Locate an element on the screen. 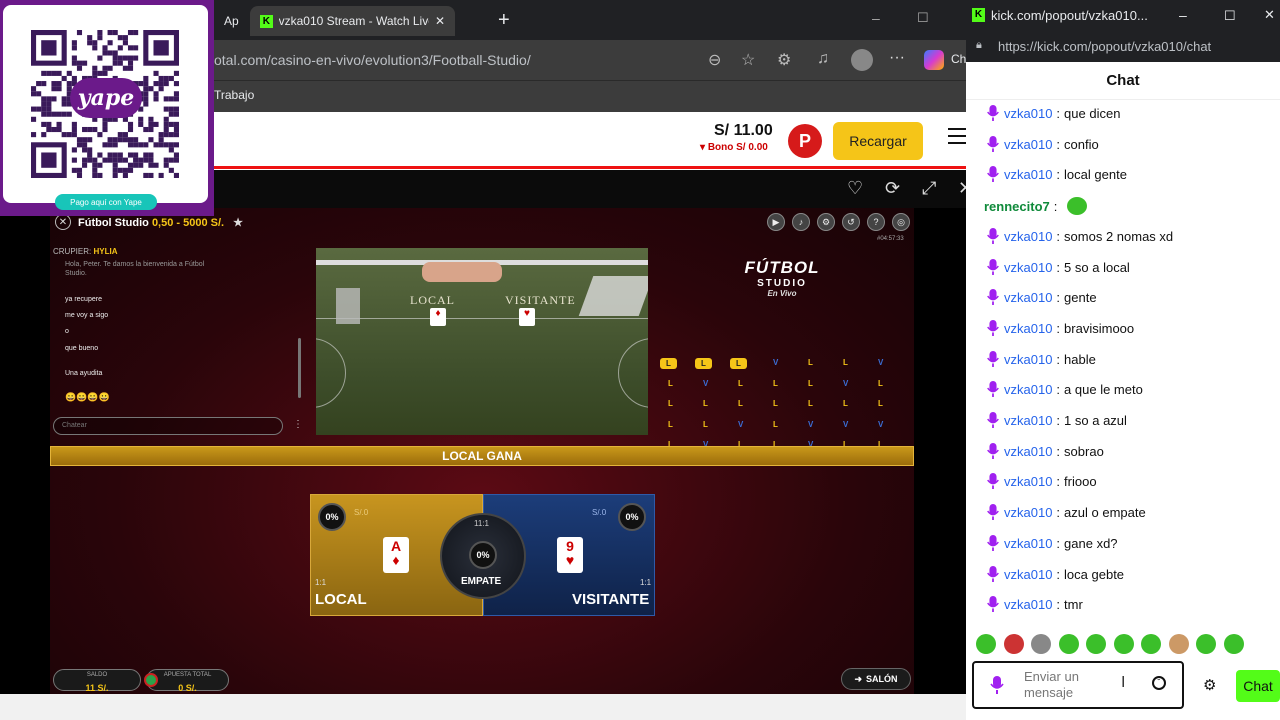 This screenshot has width=1280, height=720. chat-line: ya recupere is located at coordinates (83, 299).